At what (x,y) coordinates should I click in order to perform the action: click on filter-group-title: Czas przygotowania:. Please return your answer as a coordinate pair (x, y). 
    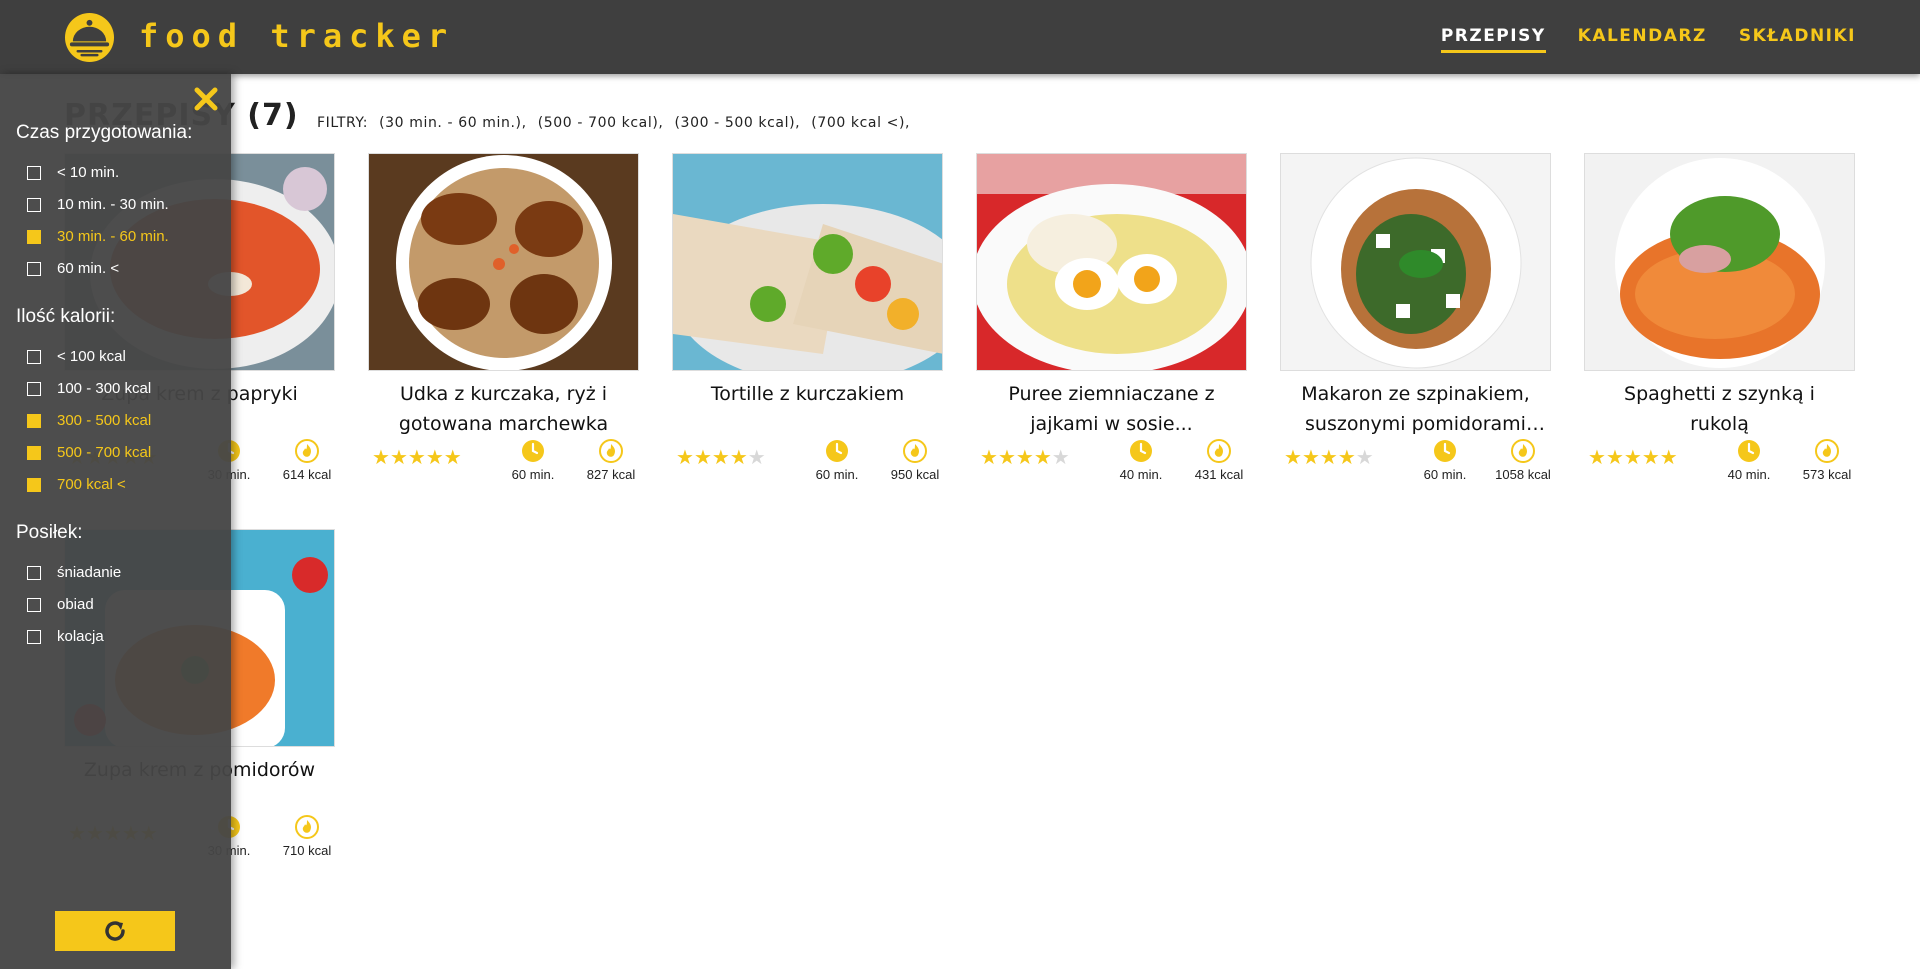
    Looking at the image, I should click on (104, 132).